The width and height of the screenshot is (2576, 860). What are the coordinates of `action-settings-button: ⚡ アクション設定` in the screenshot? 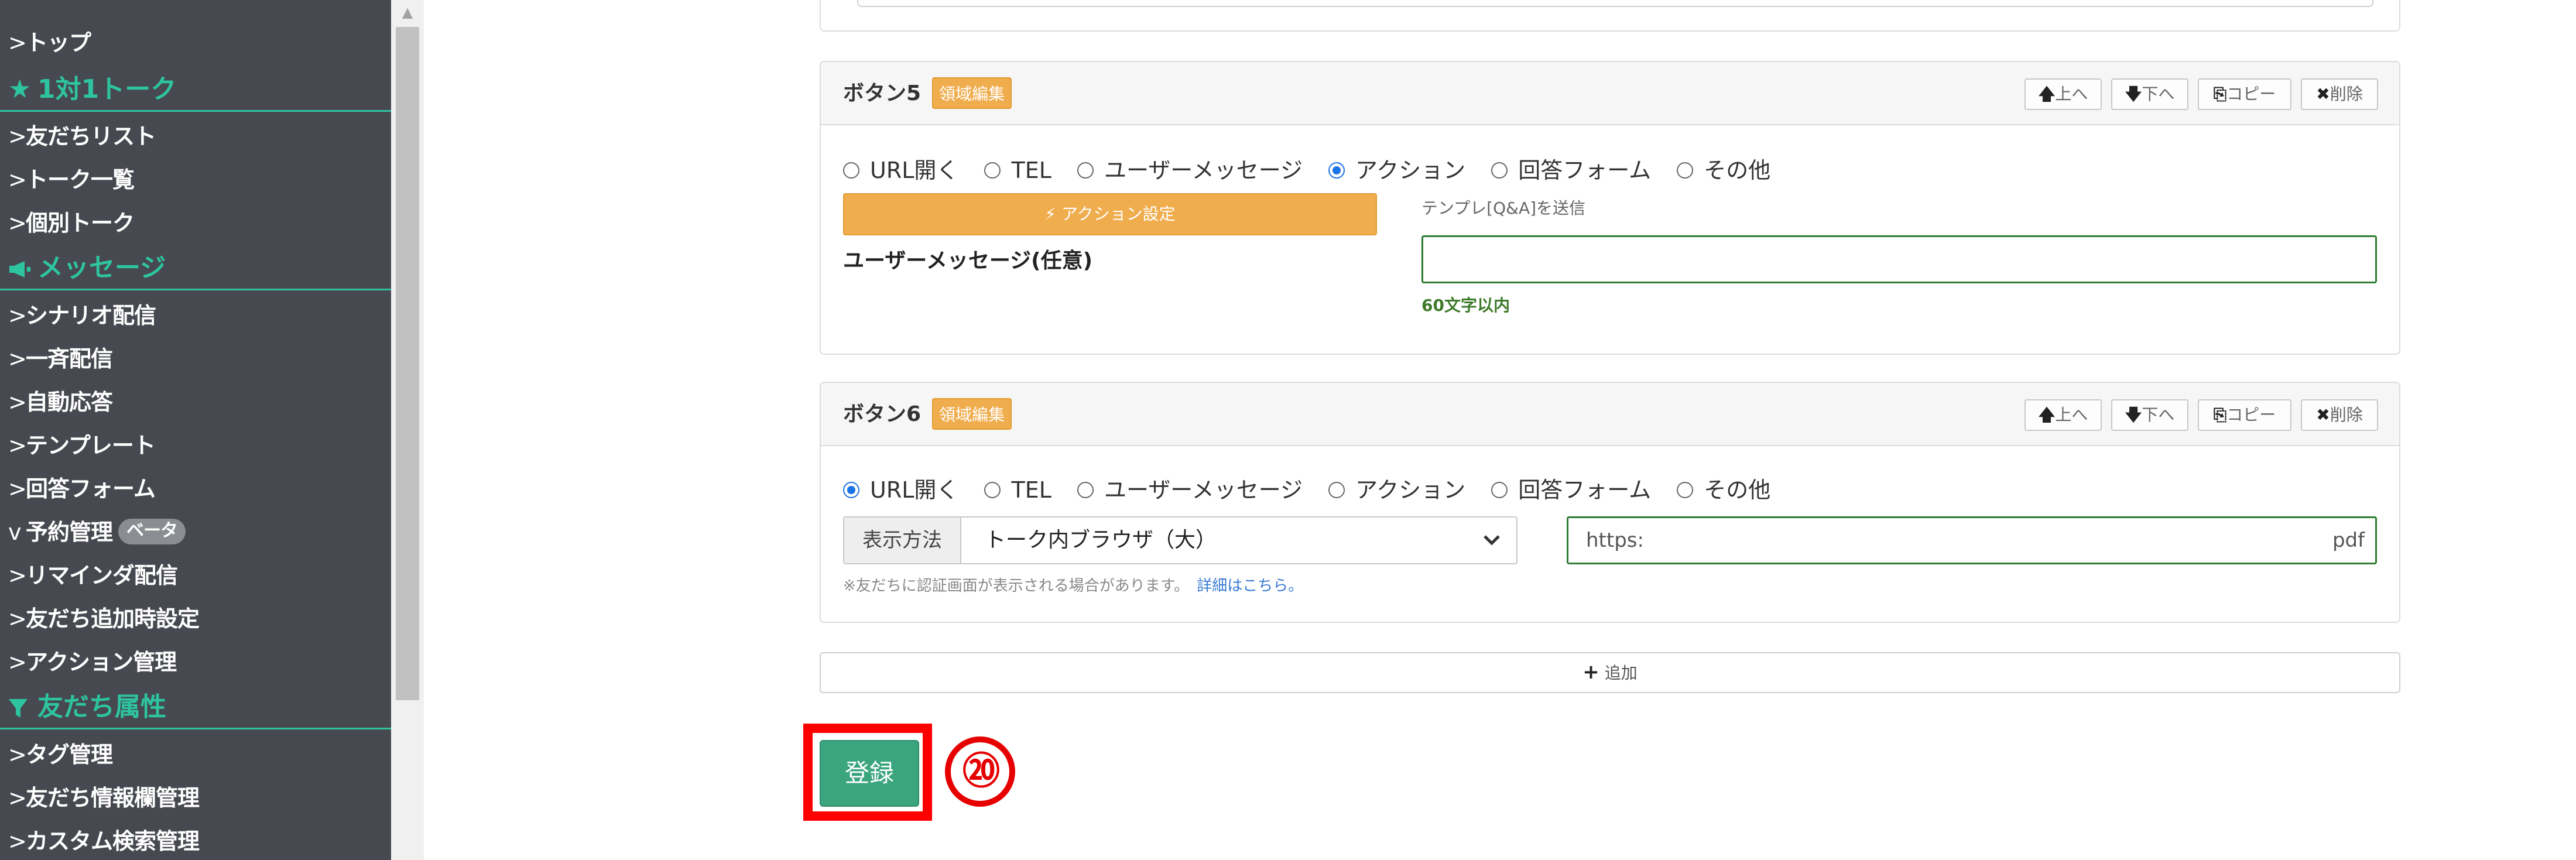 It's located at (1110, 214).